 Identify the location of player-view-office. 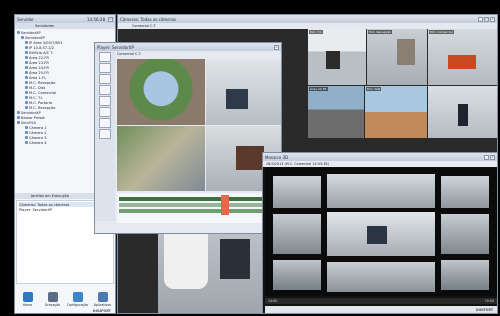
(243, 92).